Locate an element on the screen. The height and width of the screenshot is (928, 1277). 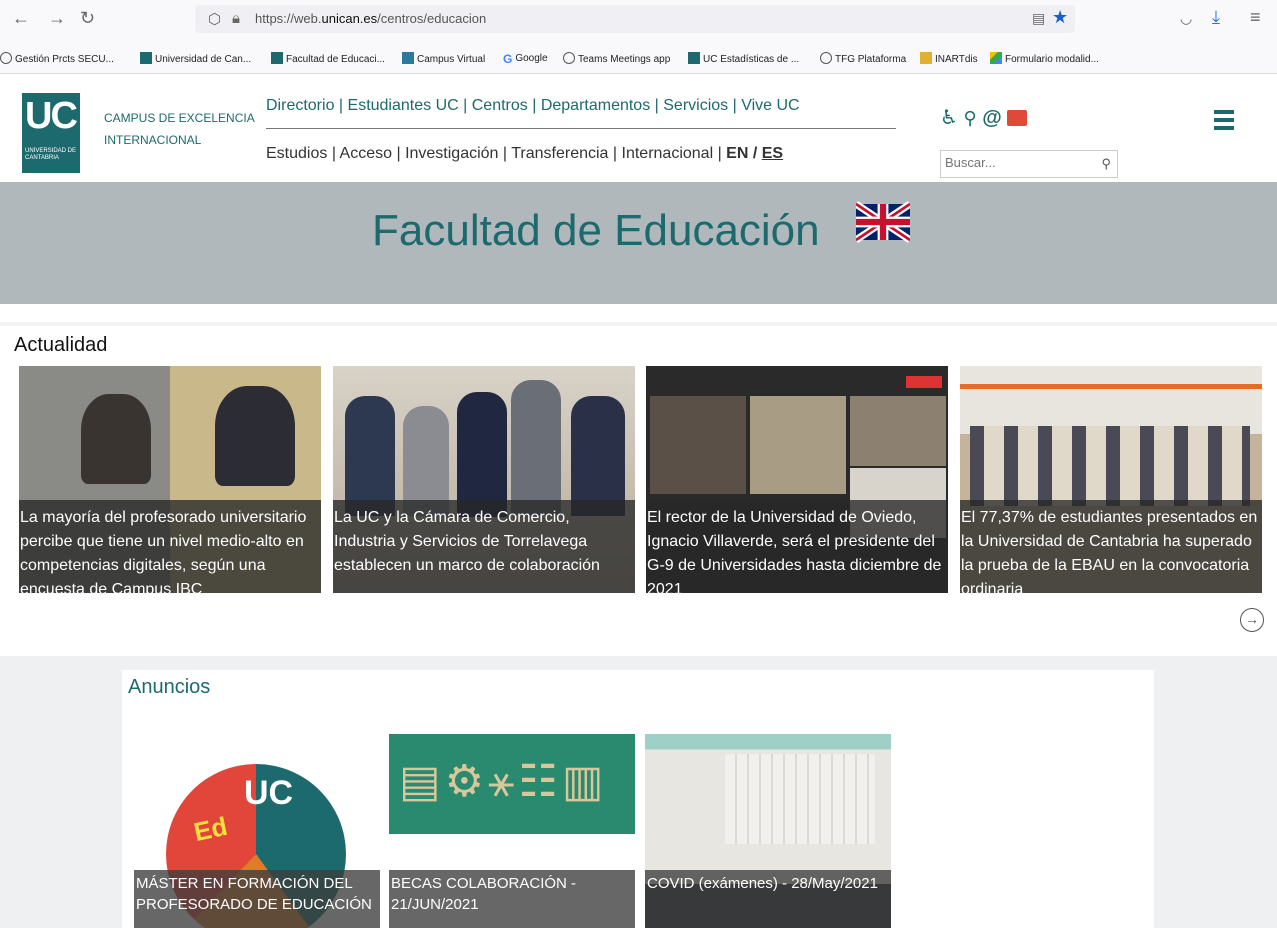
utility-icons: ♿︎ ⚲ @ is located at coordinates (984, 117).